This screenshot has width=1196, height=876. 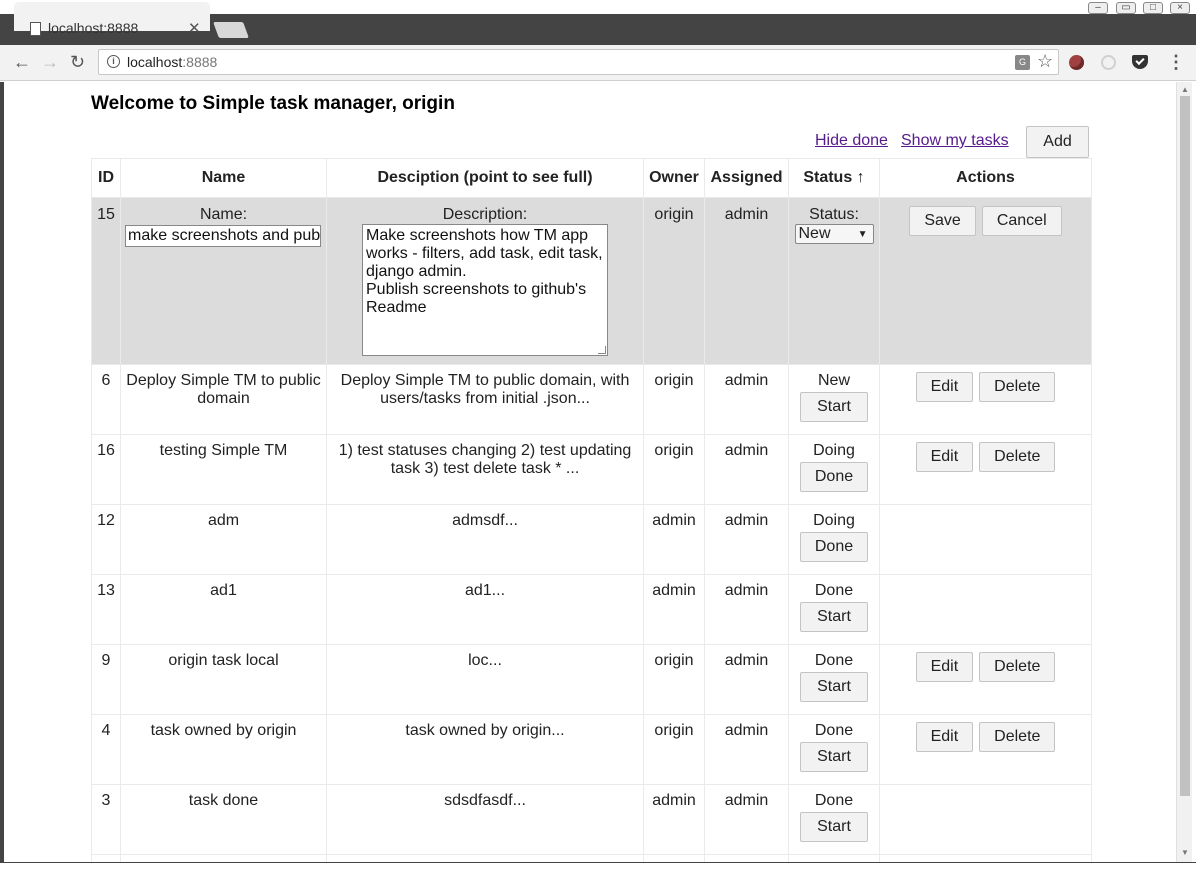 What do you see at coordinates (223, 679) in the screenshot?
I see `task-name: origin task local` at bounding box center [223, 679].